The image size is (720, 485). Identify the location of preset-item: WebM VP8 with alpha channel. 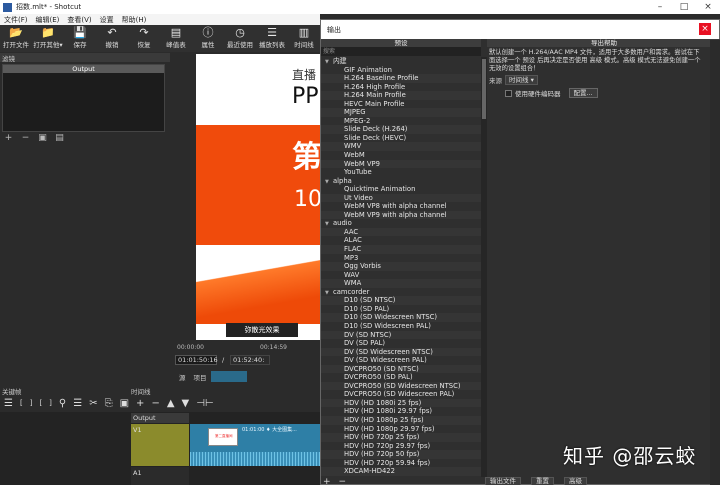
(401, 206).